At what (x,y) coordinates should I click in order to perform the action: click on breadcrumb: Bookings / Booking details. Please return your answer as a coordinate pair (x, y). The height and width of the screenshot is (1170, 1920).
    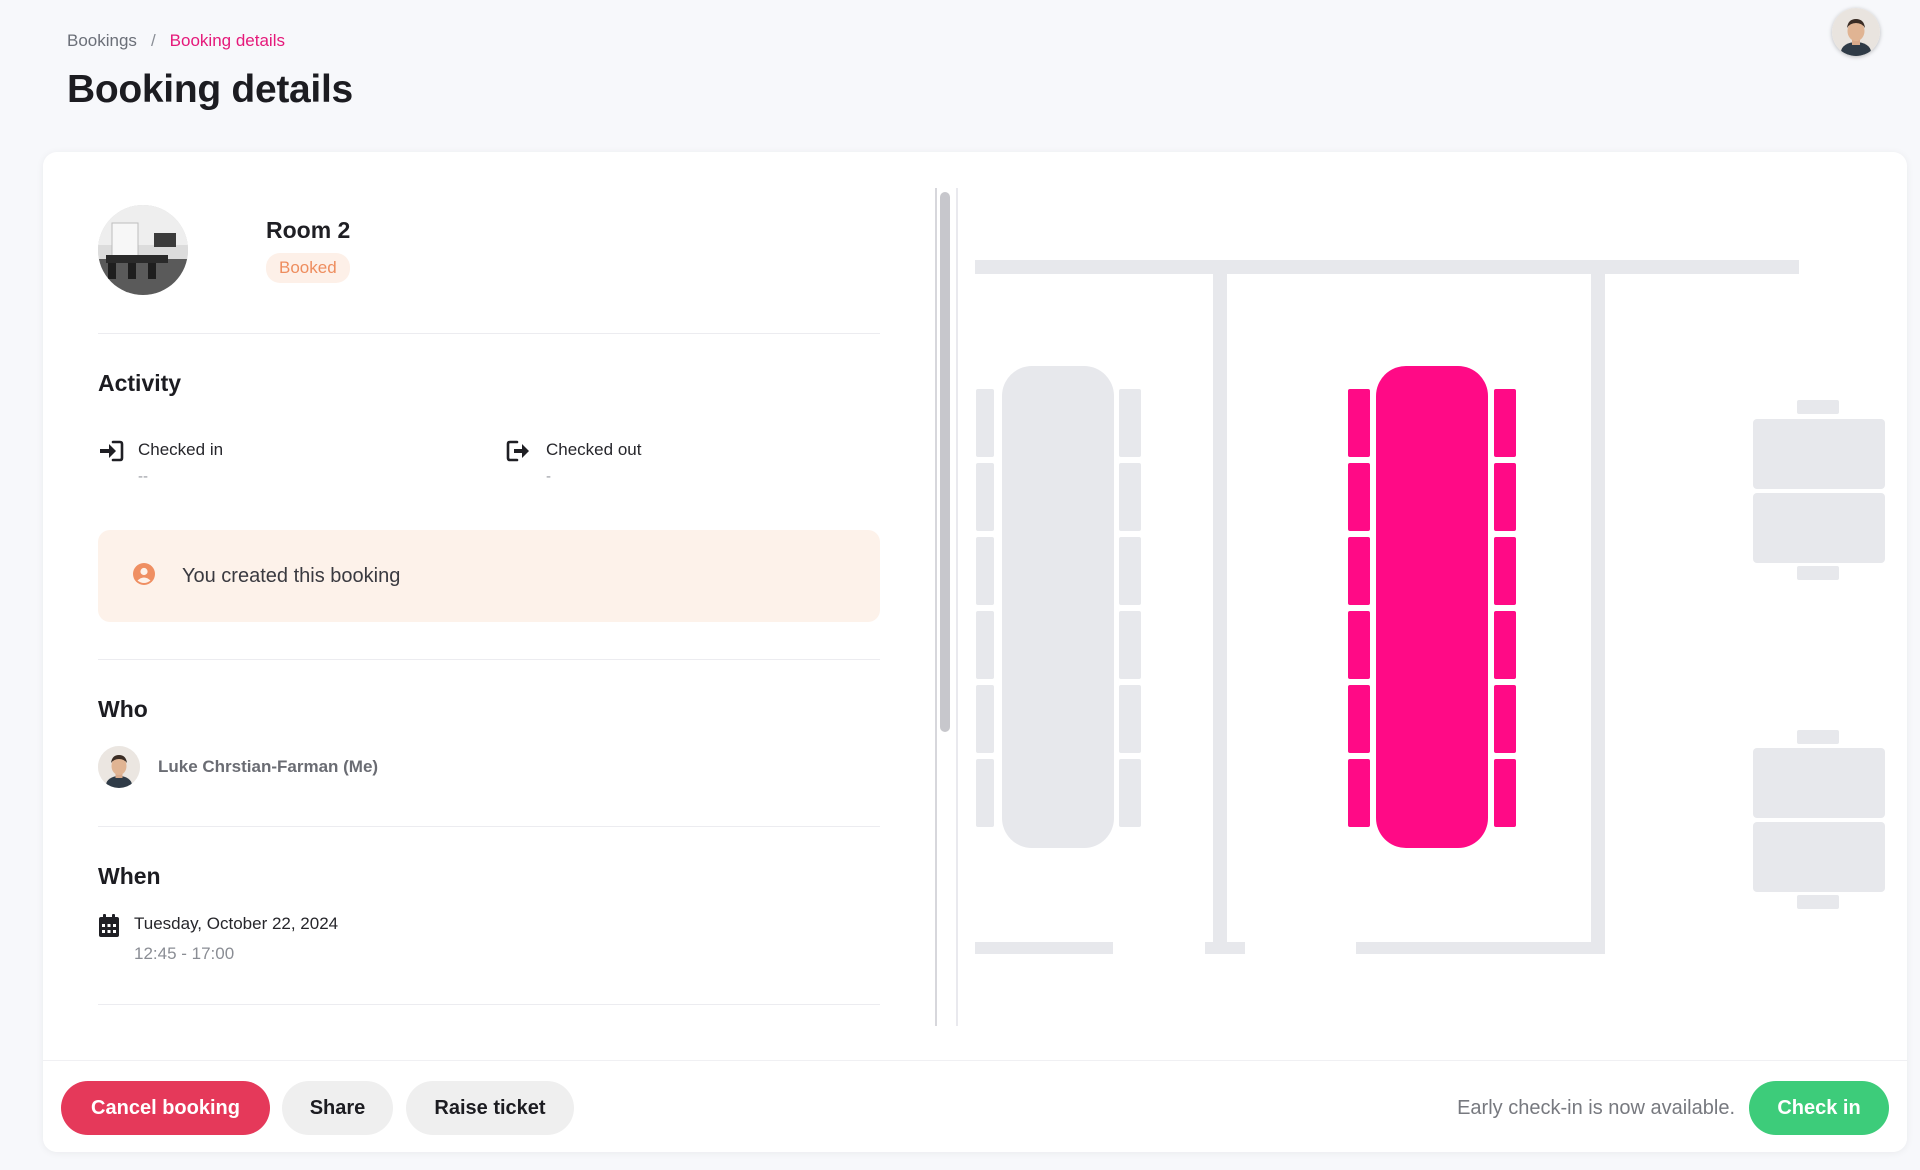
    Looking at the image, I should click on (176, 41).